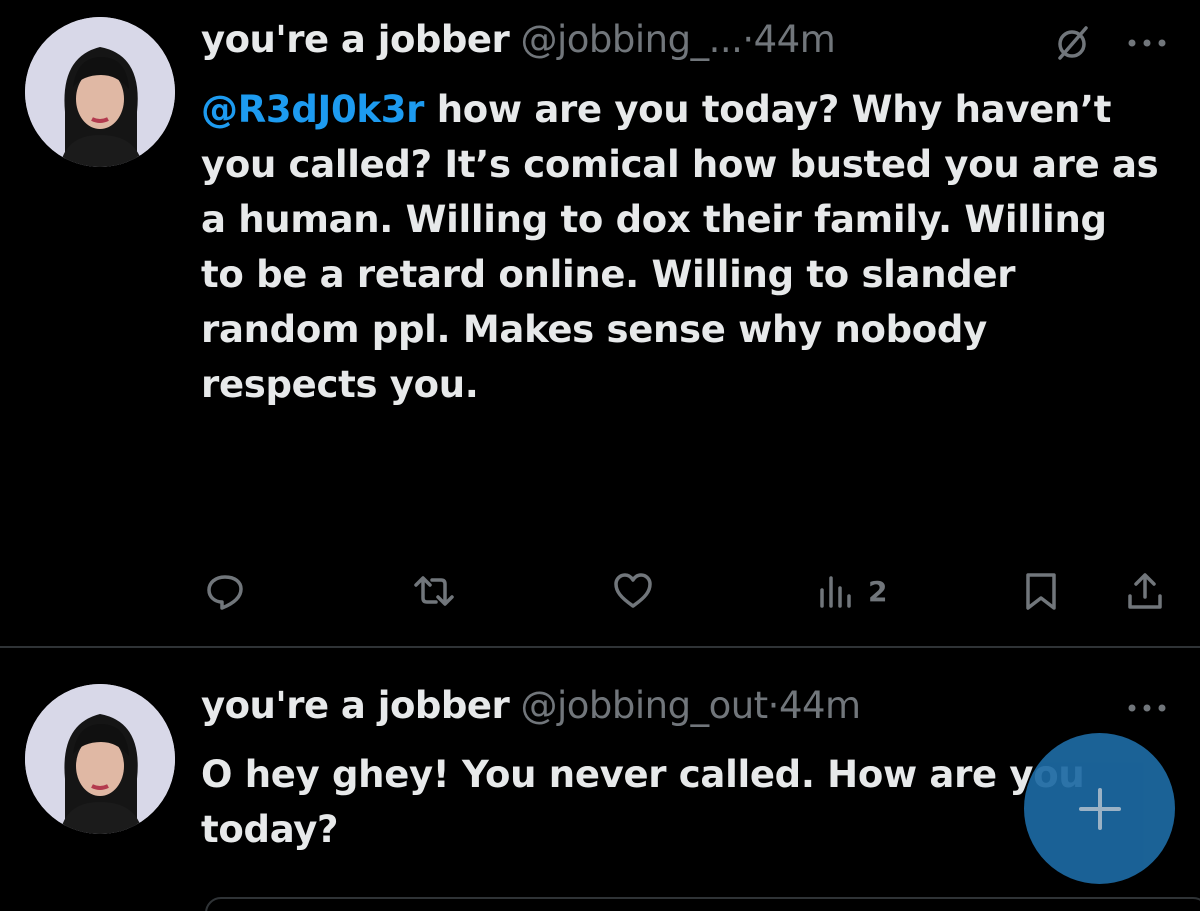  What do you see at coordinates (600, 591) in the screenshot?
I see `action-bar: 2` at bounding box center [600, 591].